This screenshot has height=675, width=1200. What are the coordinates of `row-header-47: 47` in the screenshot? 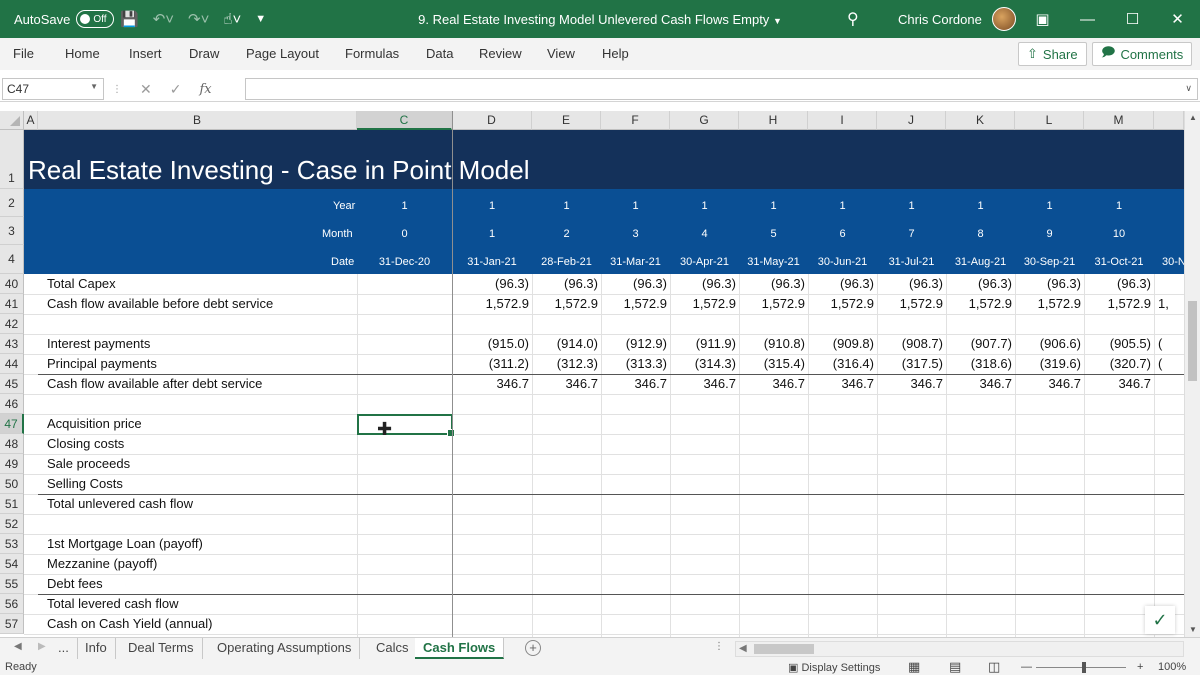 It's located at (12, 424).